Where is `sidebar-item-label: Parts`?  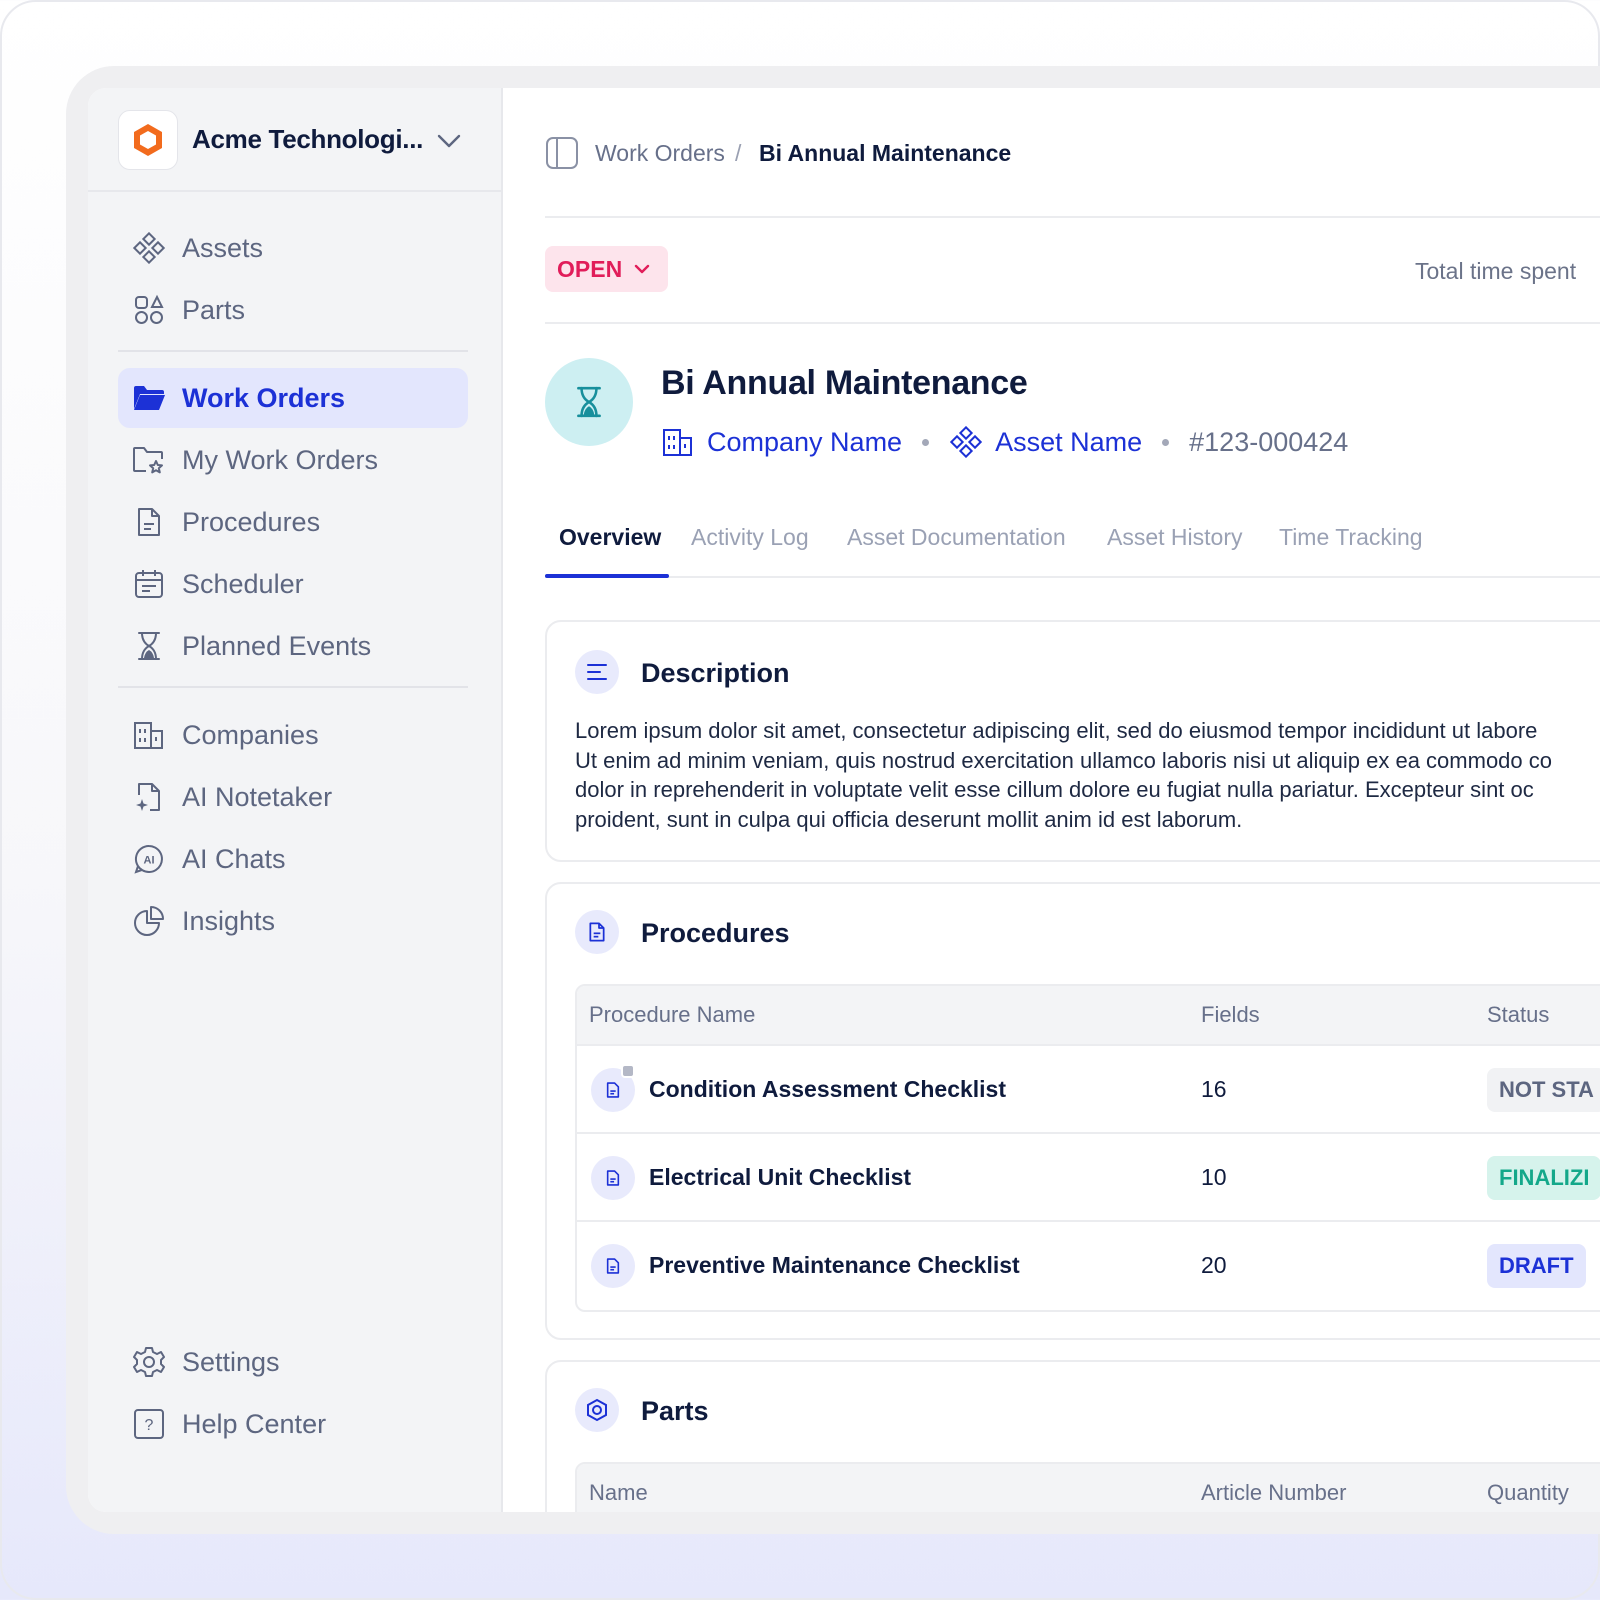
sidebar-item-label: Parts is located at coordinates (214, 309).